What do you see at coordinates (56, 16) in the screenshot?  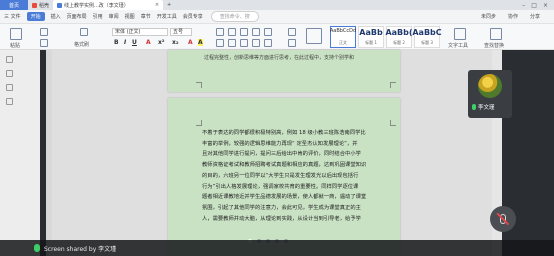 I see `menu-item-insert: 插入` at bounding box center [56, 16].